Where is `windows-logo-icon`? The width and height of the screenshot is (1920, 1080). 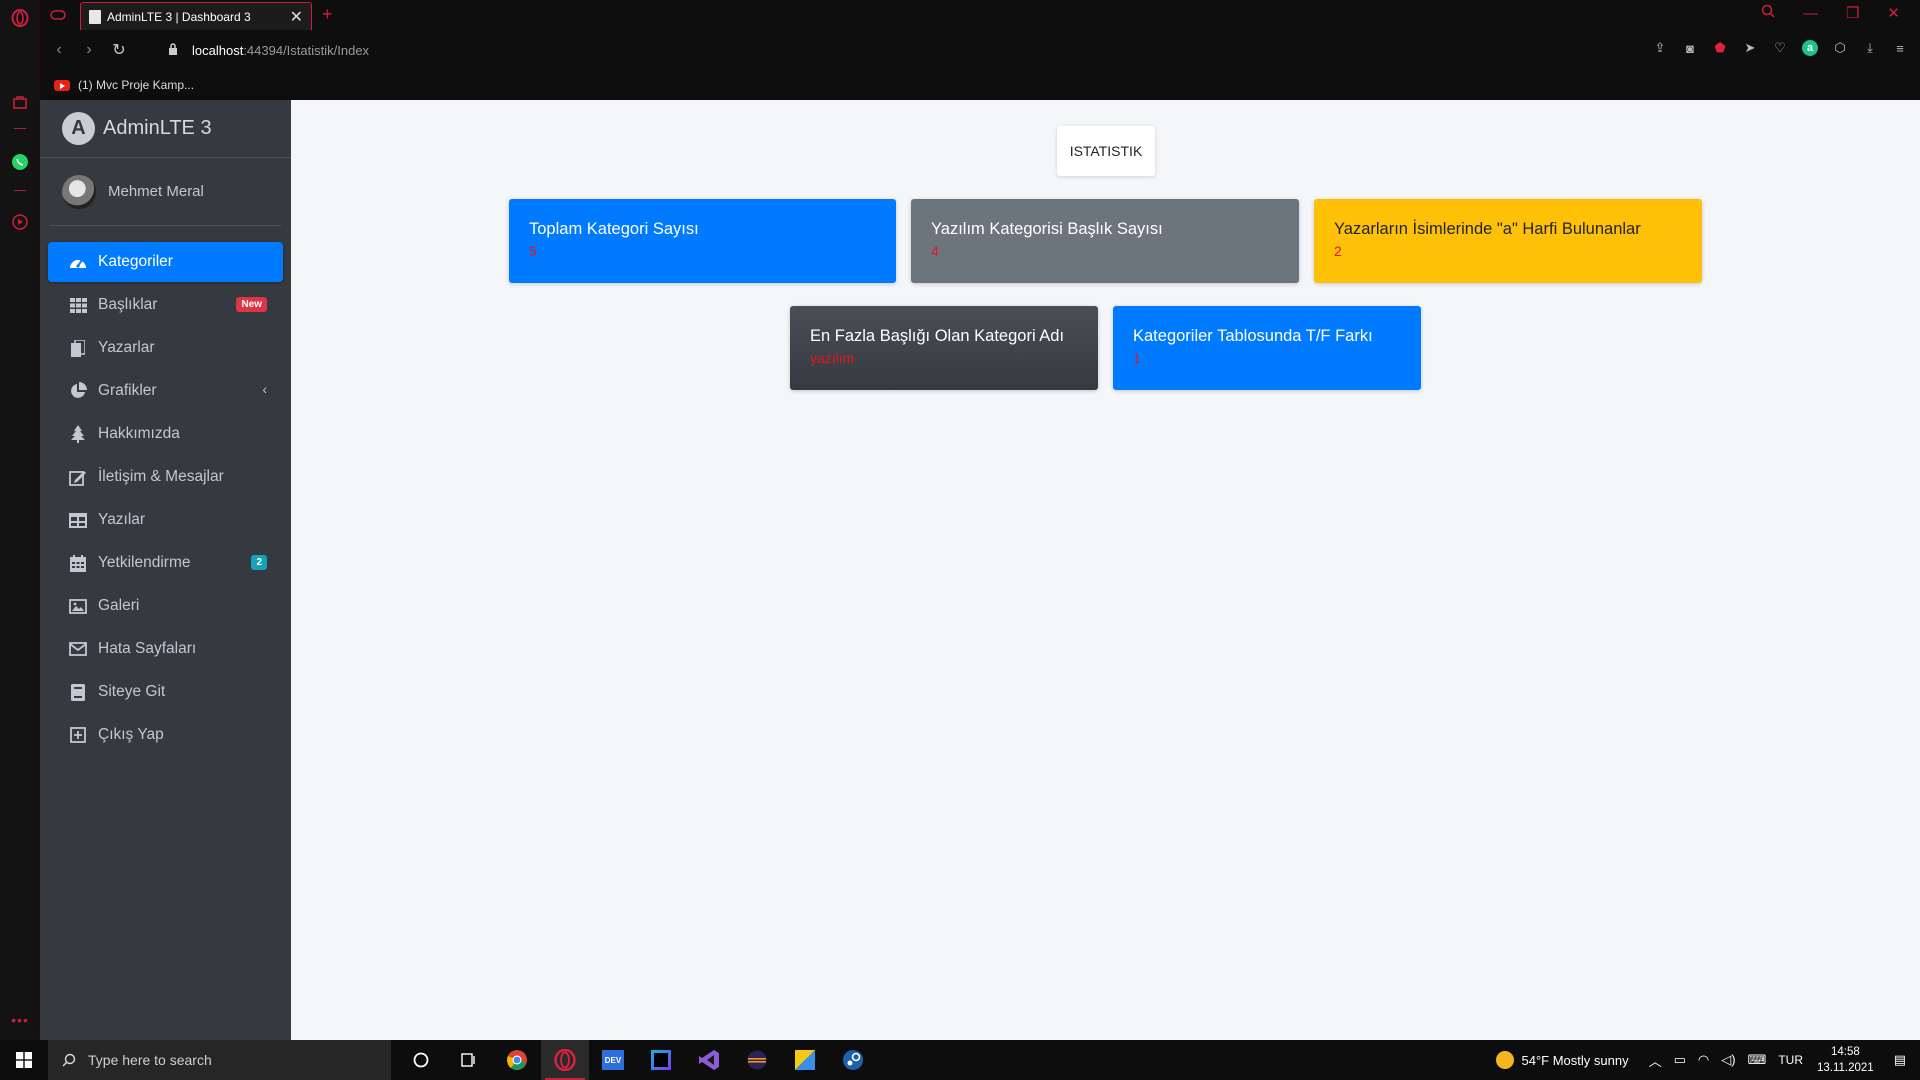
windows-logo-icon is located at coordinates (24, 1060).